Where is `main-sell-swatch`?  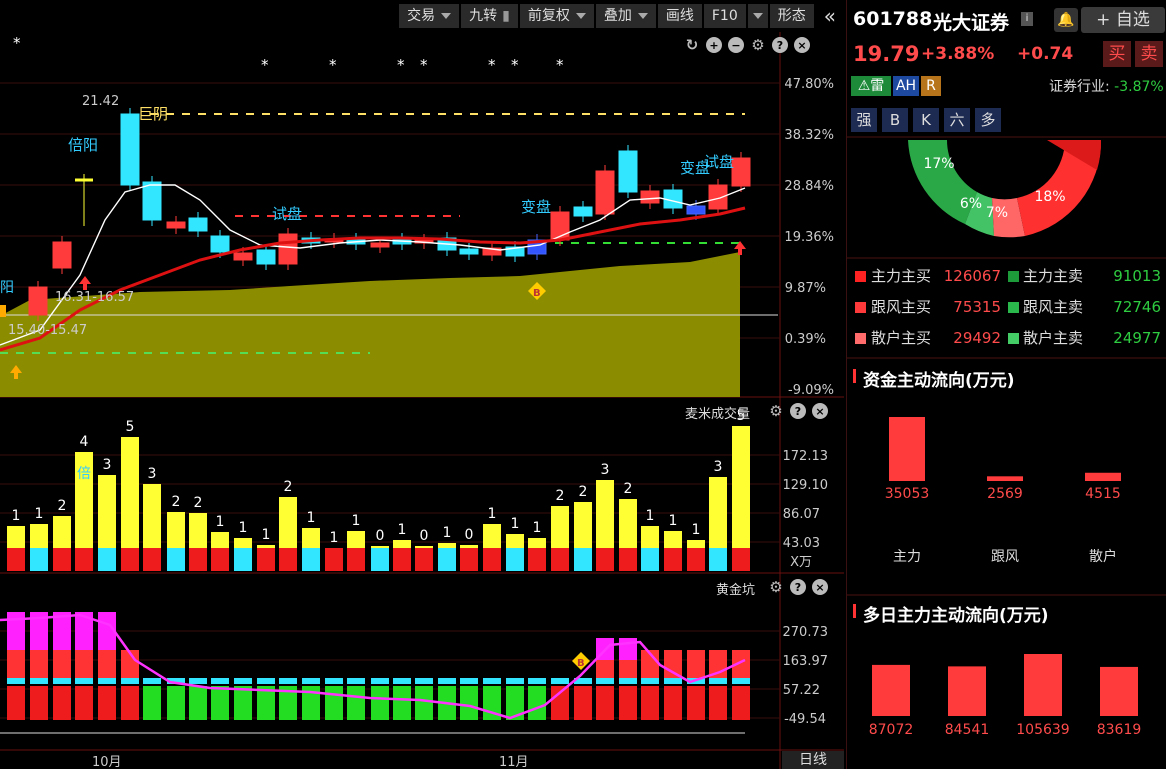 main-sell-swatch is located at coordinates (1013, 276).